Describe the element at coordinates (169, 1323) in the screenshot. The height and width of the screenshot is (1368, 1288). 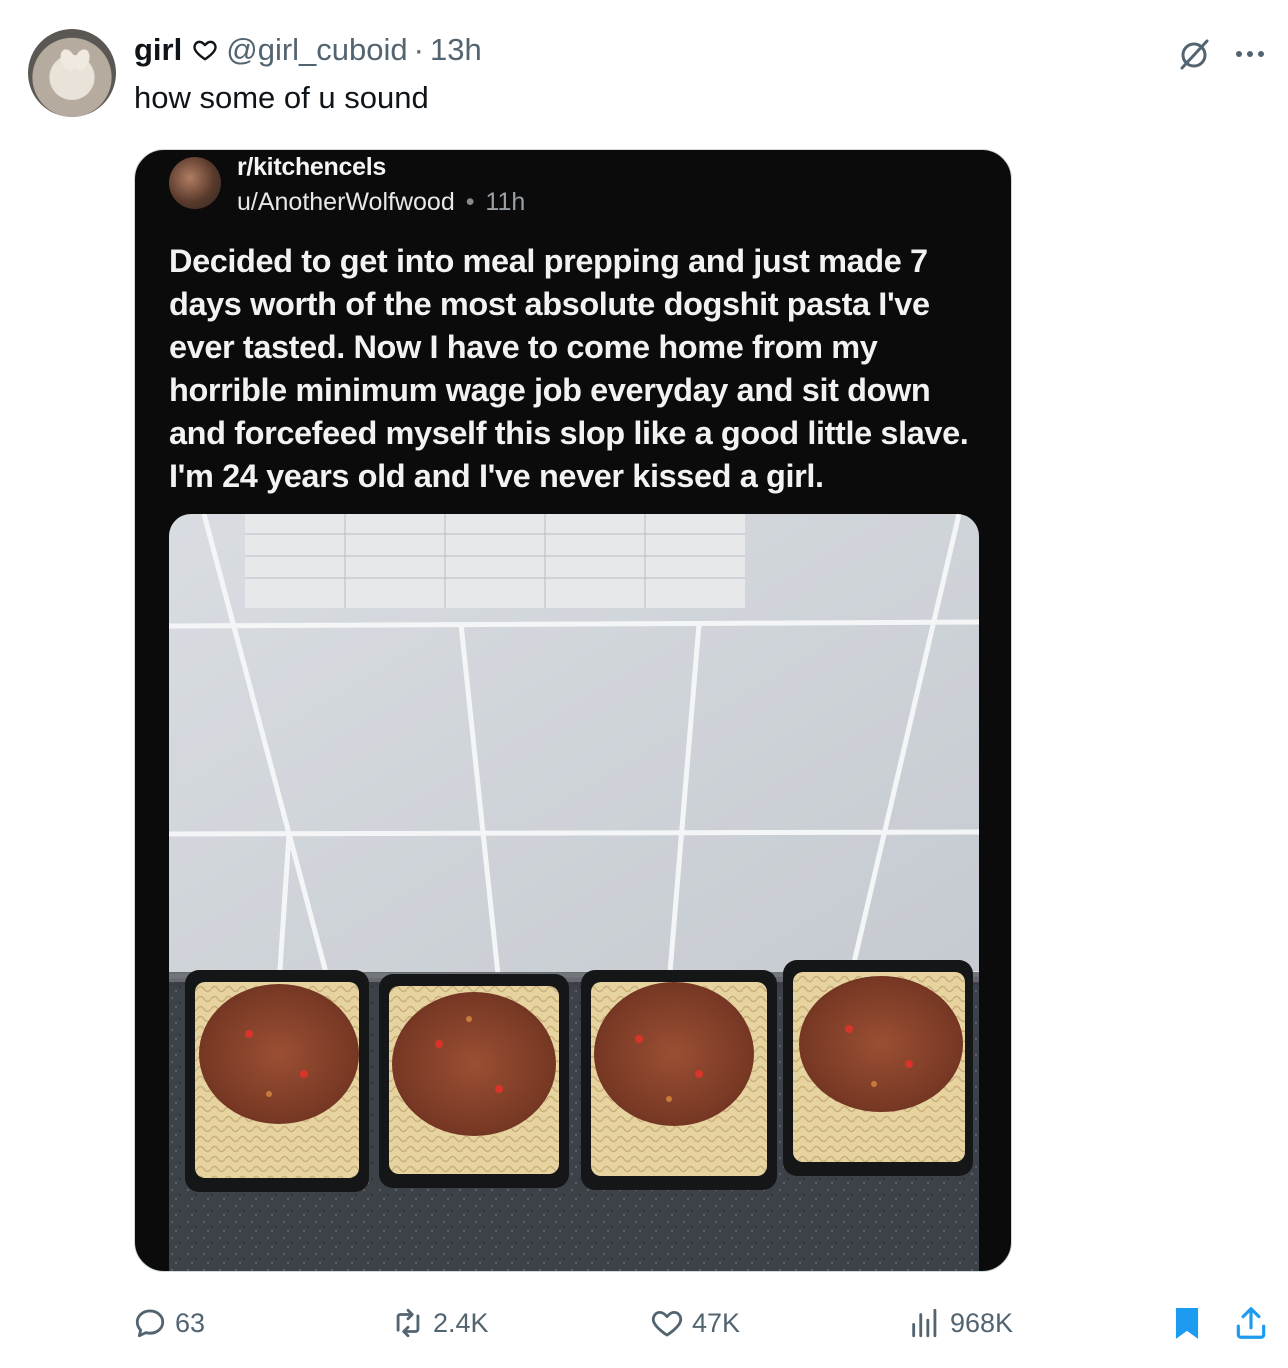
I see `reply-button: 63` at that location.